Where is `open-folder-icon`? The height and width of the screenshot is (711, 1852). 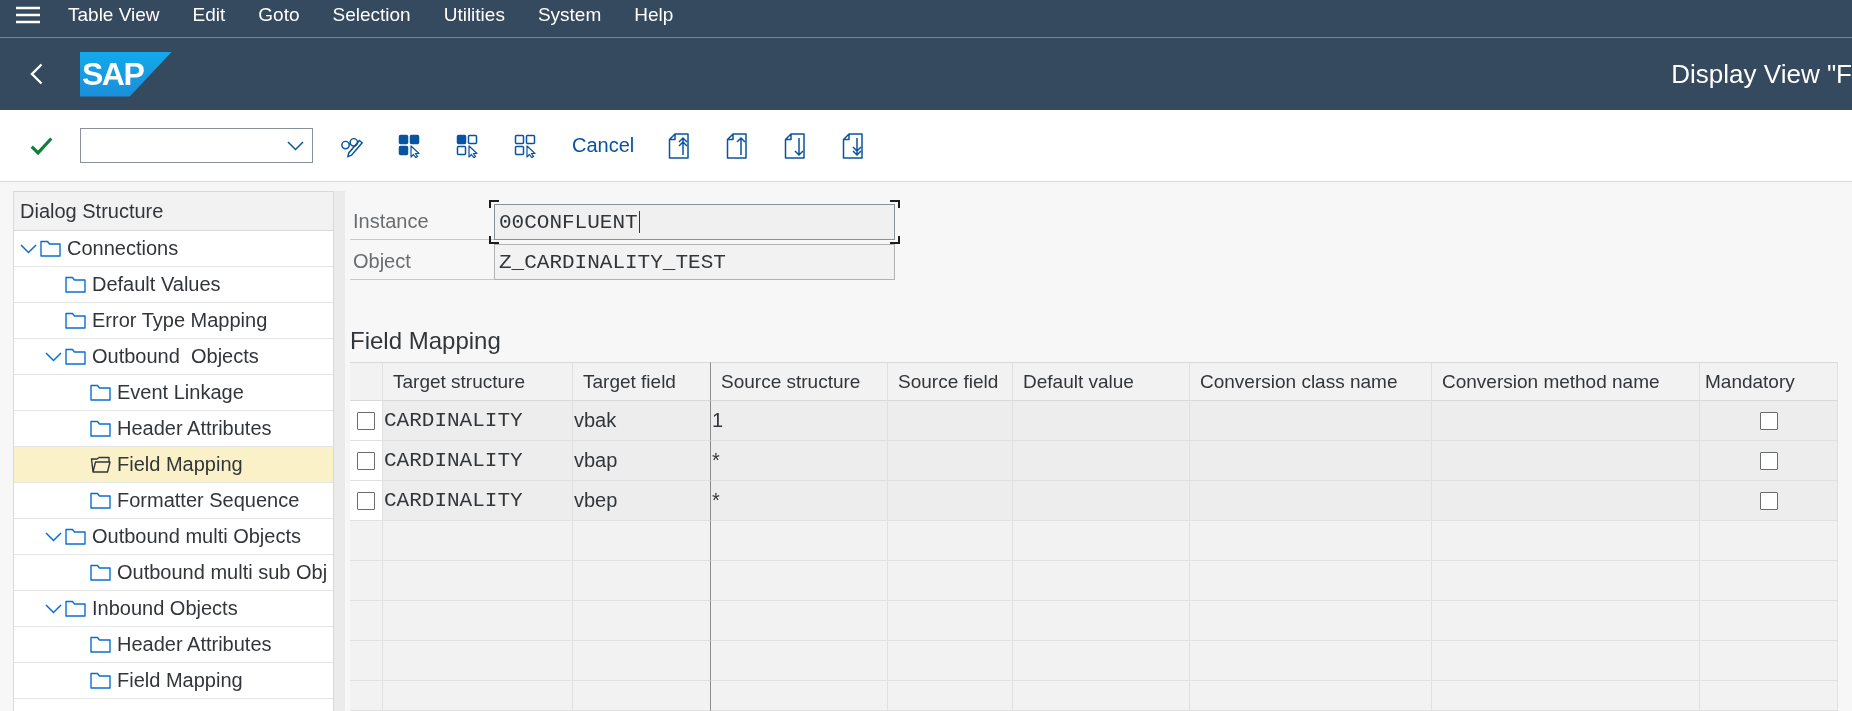
open-folder-icon is located at coordinates (100, 464).